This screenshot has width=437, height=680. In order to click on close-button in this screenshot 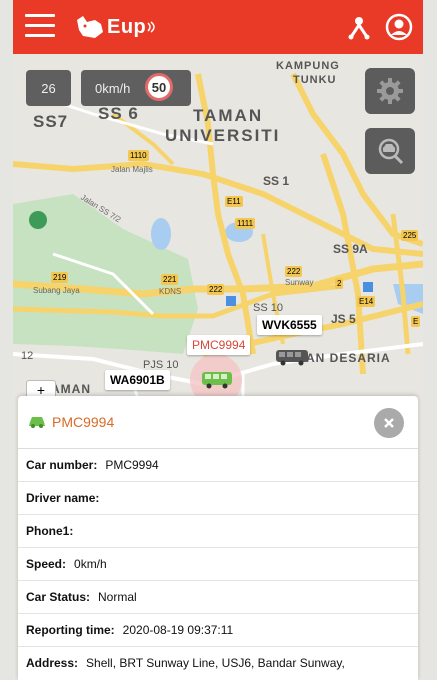, I will do `click(389, 423)`.